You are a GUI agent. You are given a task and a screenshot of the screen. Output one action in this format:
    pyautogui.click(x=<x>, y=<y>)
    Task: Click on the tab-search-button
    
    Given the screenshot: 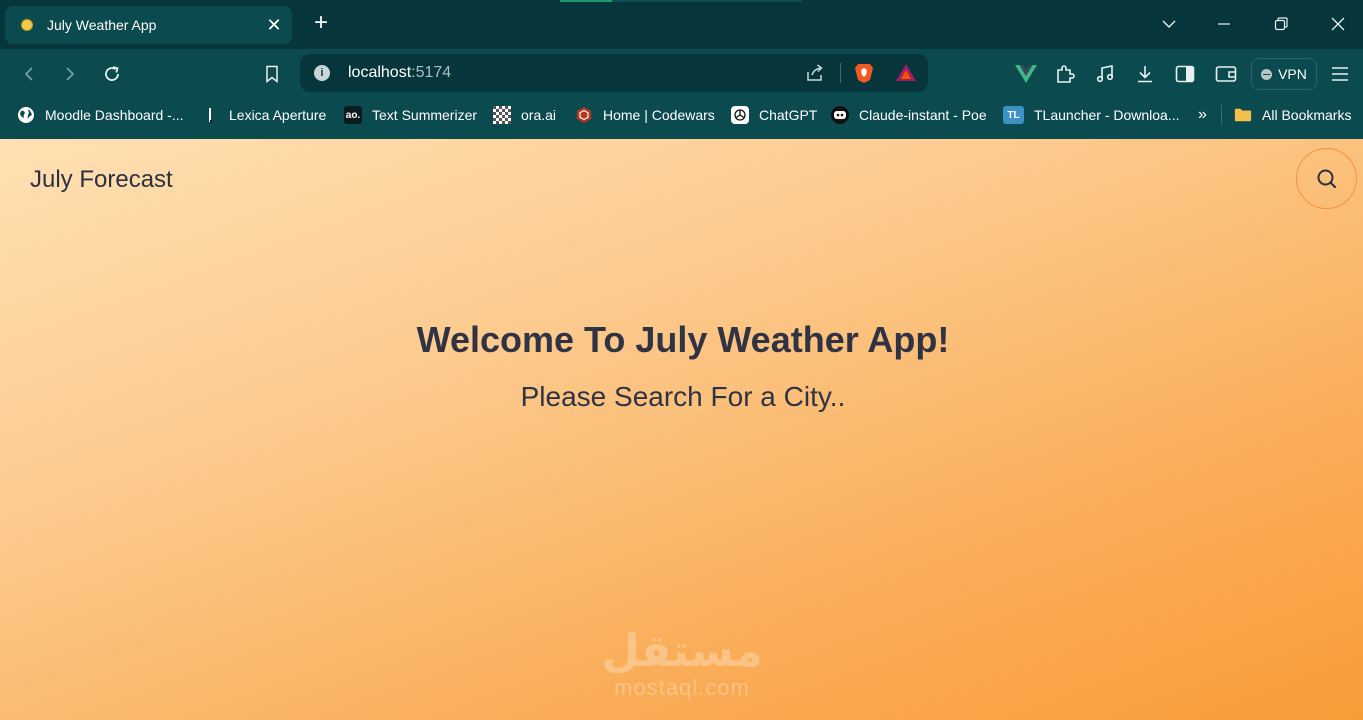 What is the action you would take?
    pyautogui.click(x=1169, y=24)
    